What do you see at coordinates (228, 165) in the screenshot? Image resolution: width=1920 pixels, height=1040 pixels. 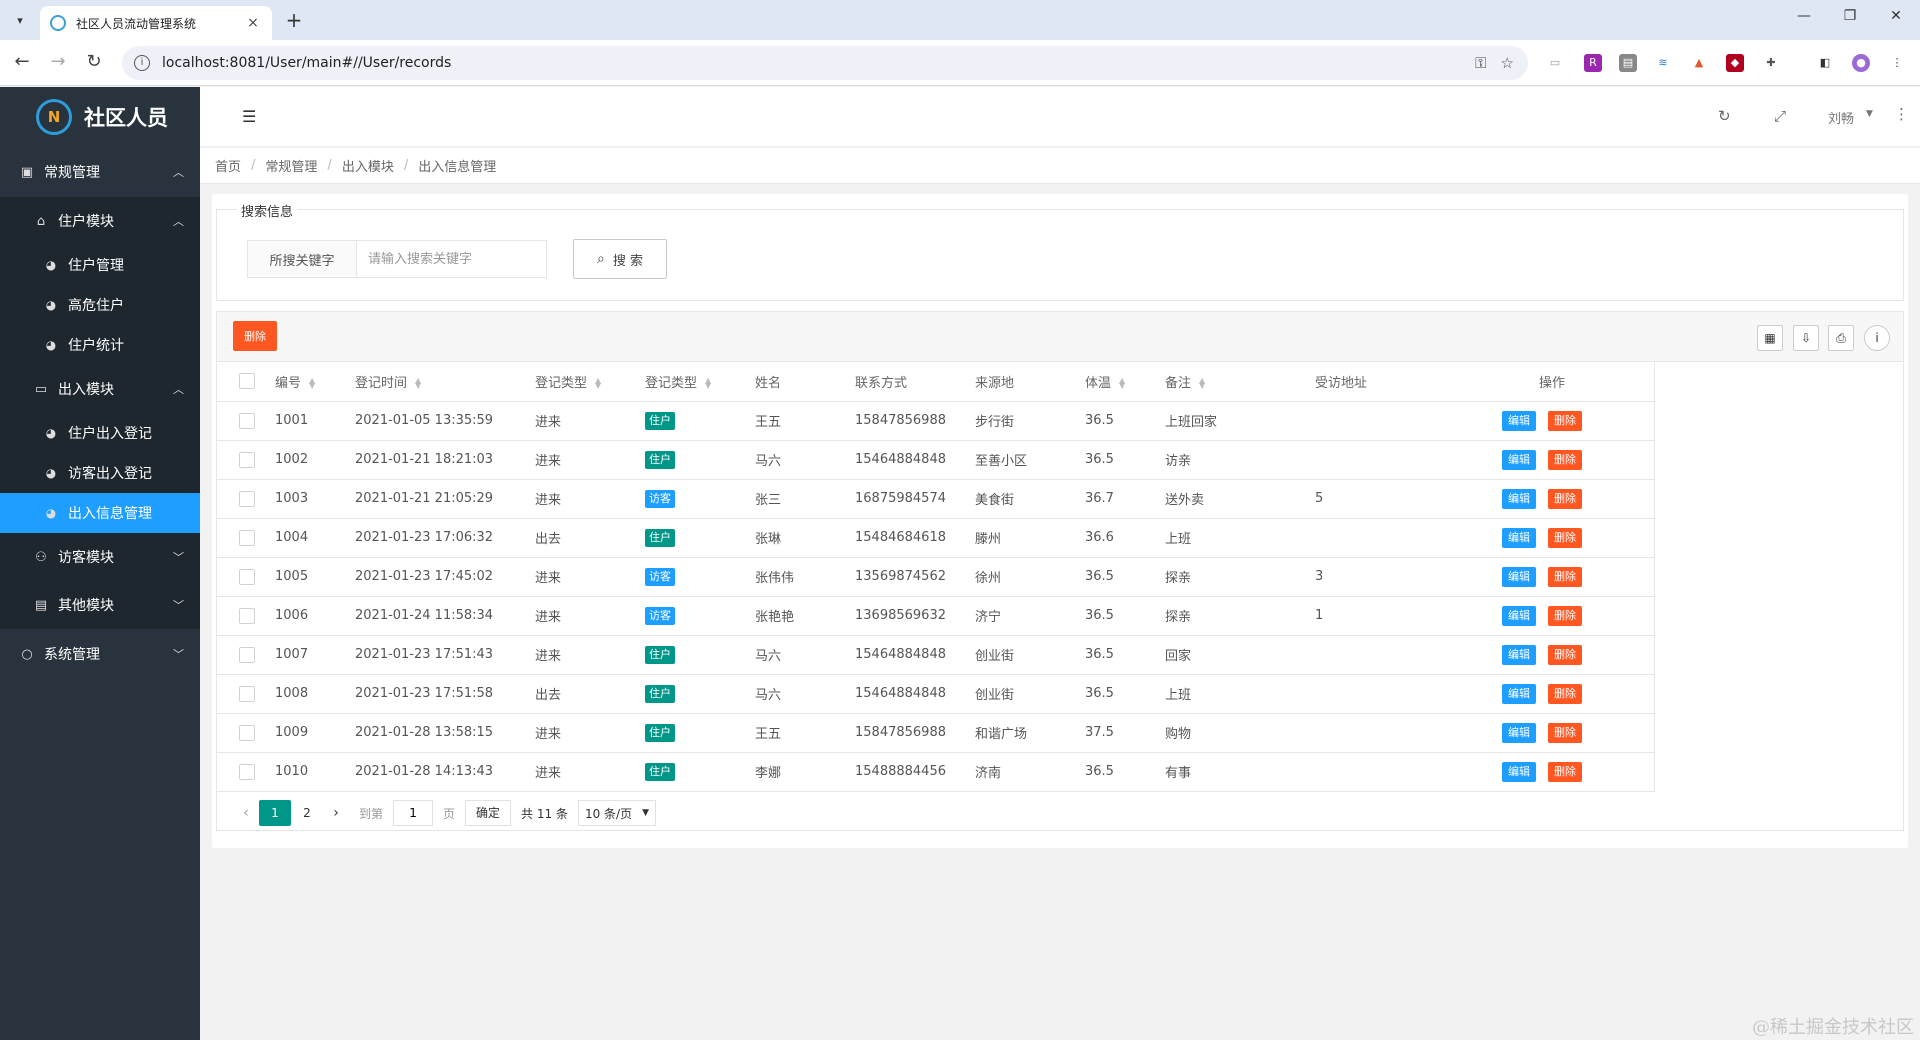 I see `breadcrumb-home: 首页` at bounding box center [228, 165].